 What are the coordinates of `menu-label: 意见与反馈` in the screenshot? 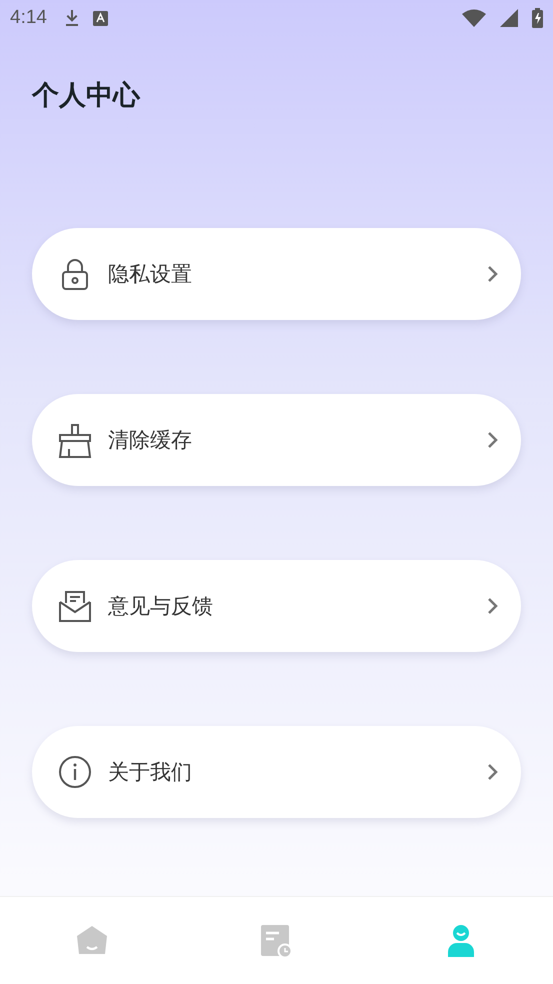 It's located at (161, 606).